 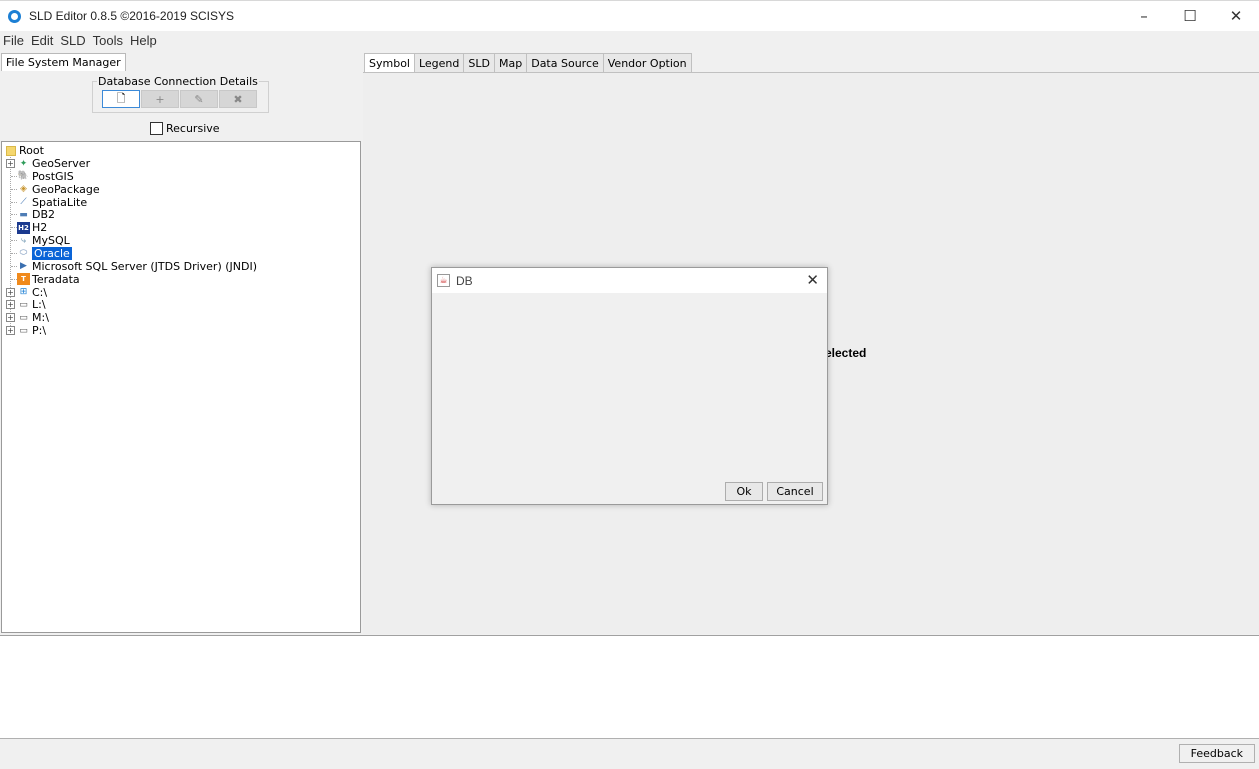 What do you see at coordinates (31, 150) in the screenshot?
I see `tree-root-label: Root` at bounding box center [31, 150].